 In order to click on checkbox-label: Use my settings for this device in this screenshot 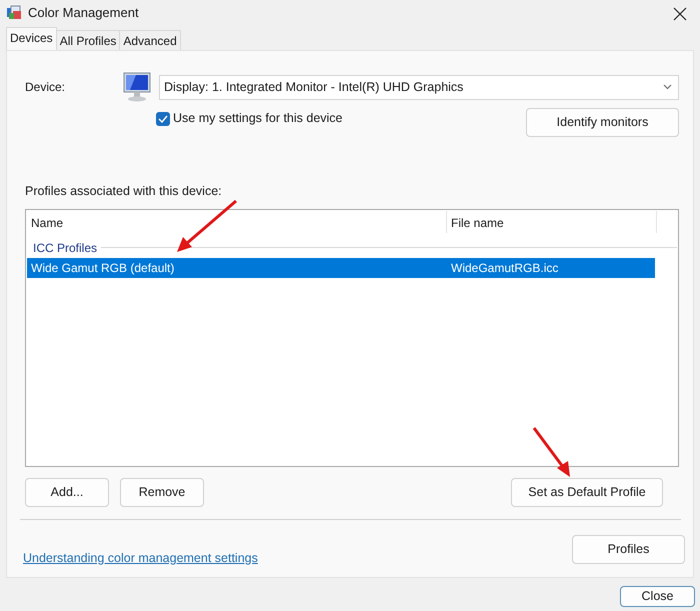, I will do `click(258, 118)`.